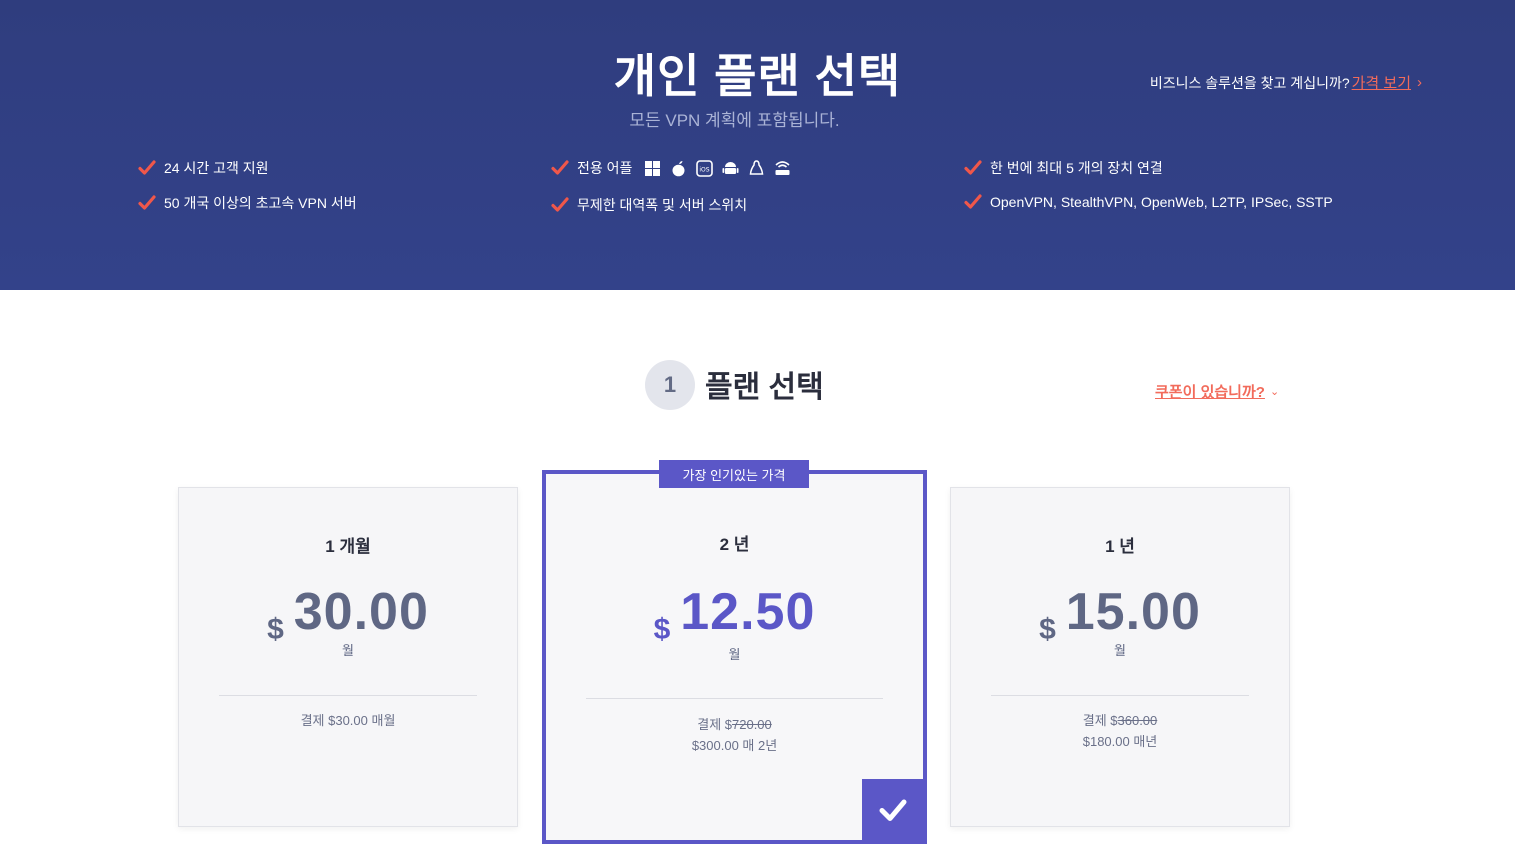 The height and width of the screenshot is (850, 1515). Describe the element at coordinates (1076, 168) in the screenshot. I see `feature-label: 한 번에 최대 5 개의 장치 연결` at that location.